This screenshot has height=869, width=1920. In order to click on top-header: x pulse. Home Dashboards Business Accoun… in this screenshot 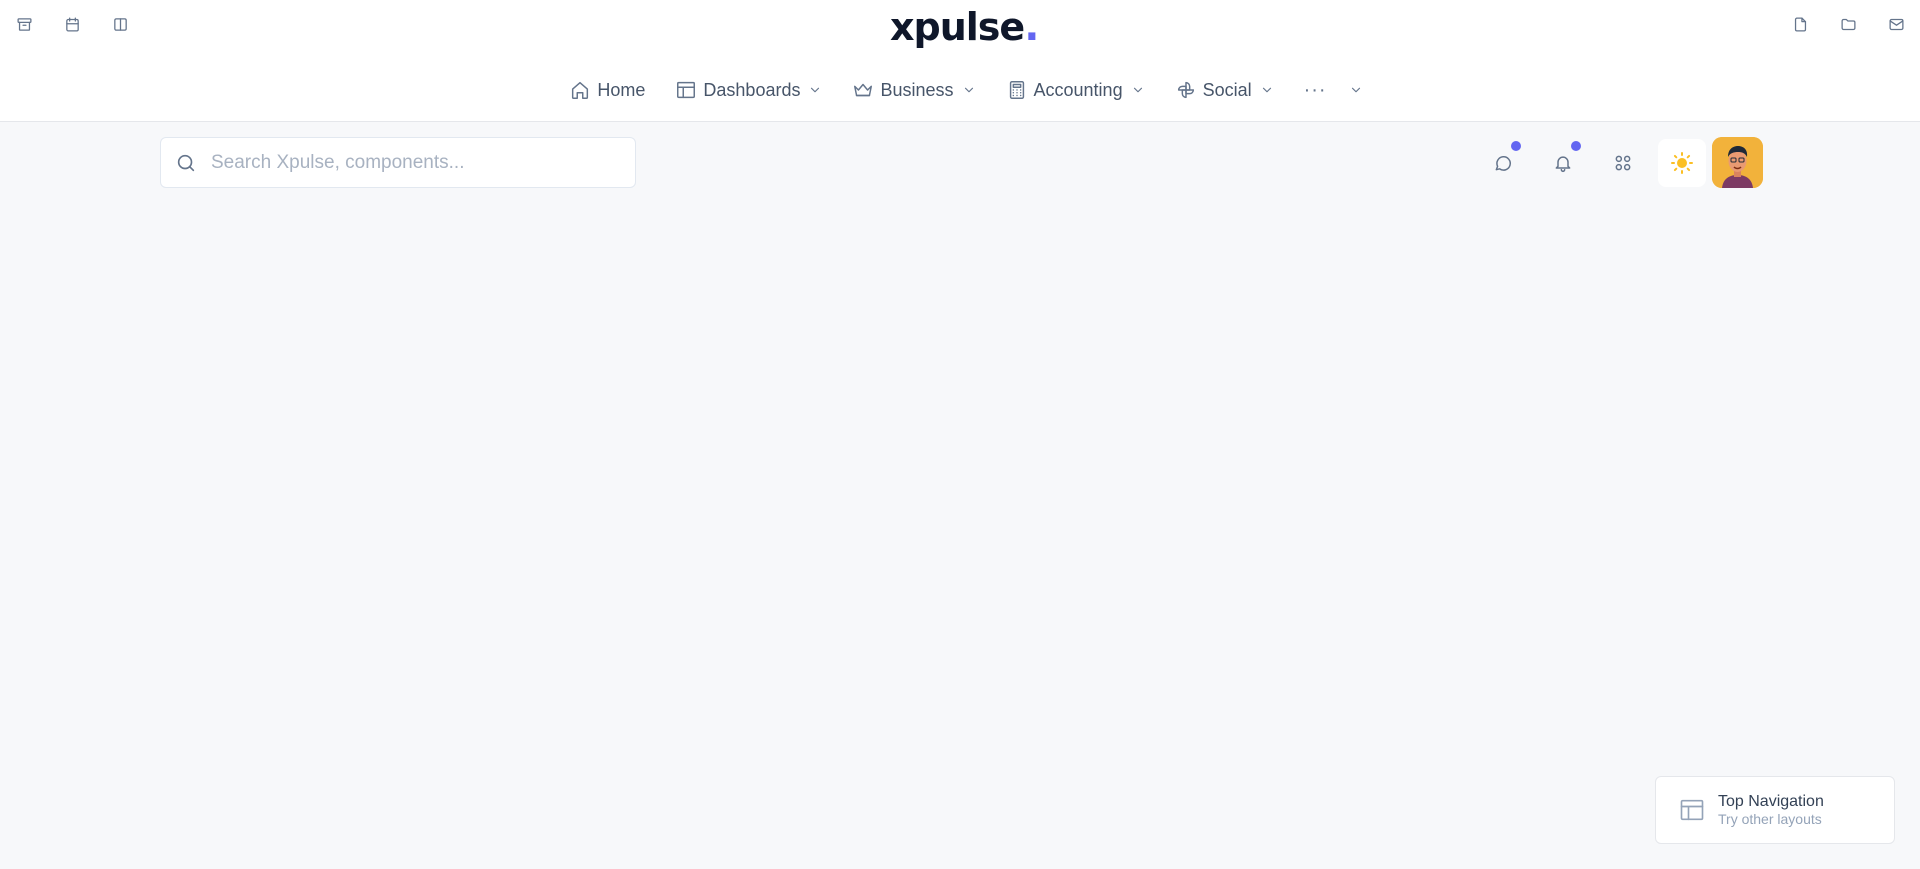, I will do `click(960, 61)`.